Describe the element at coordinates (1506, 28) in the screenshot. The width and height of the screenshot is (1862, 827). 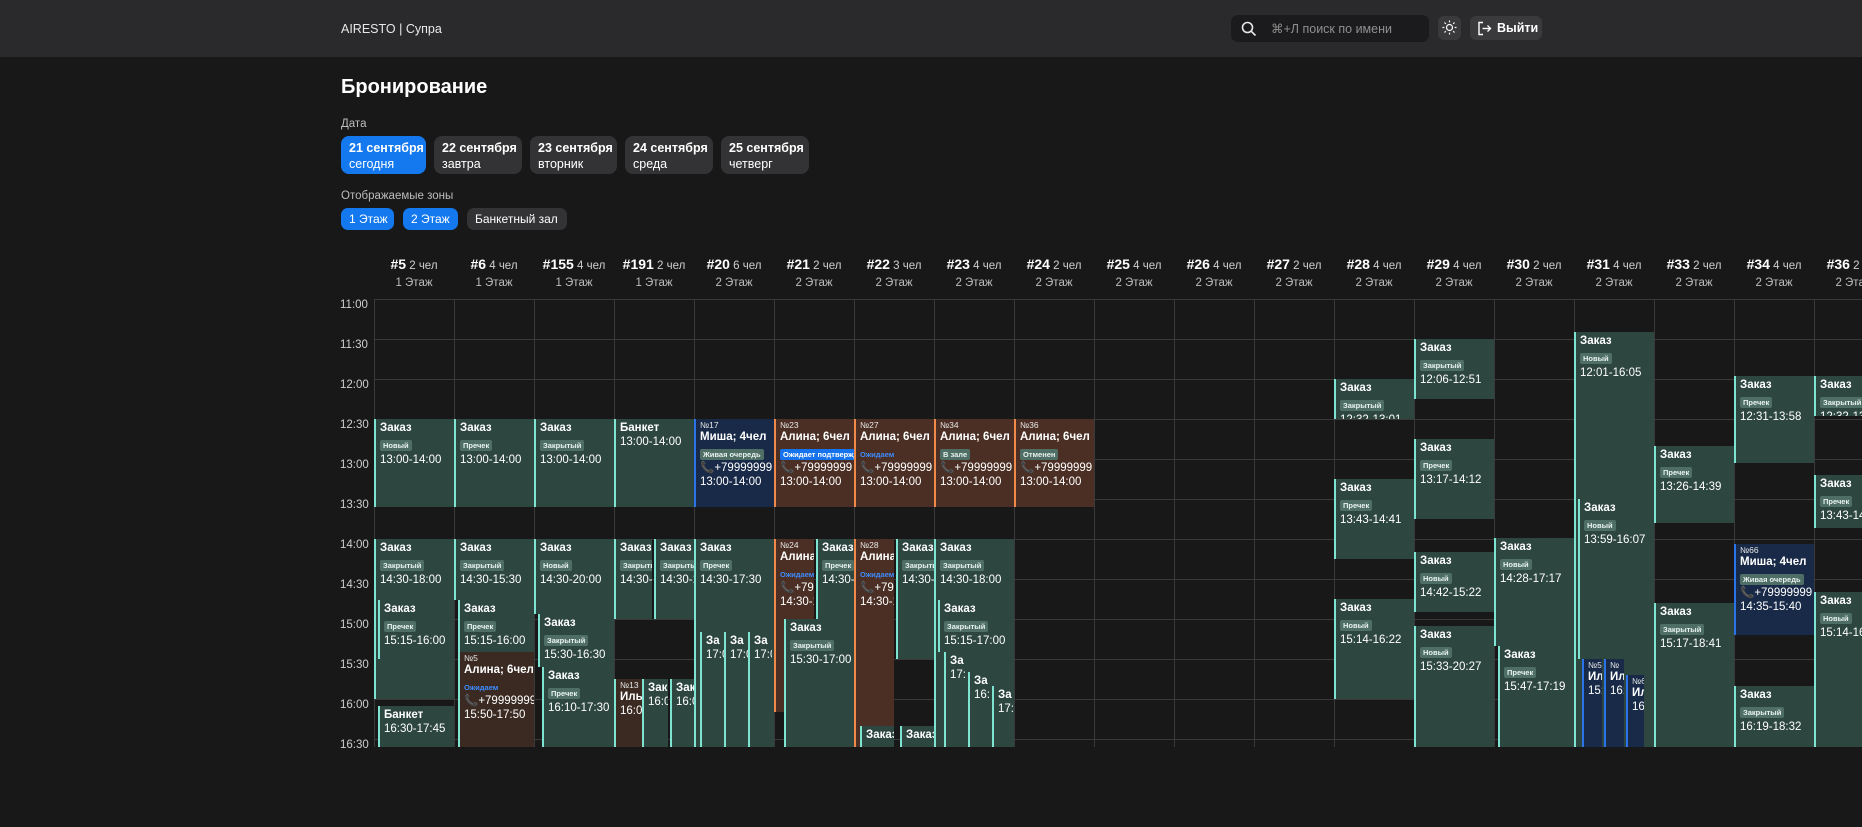
I see `logout-button: Выйти` at that location.